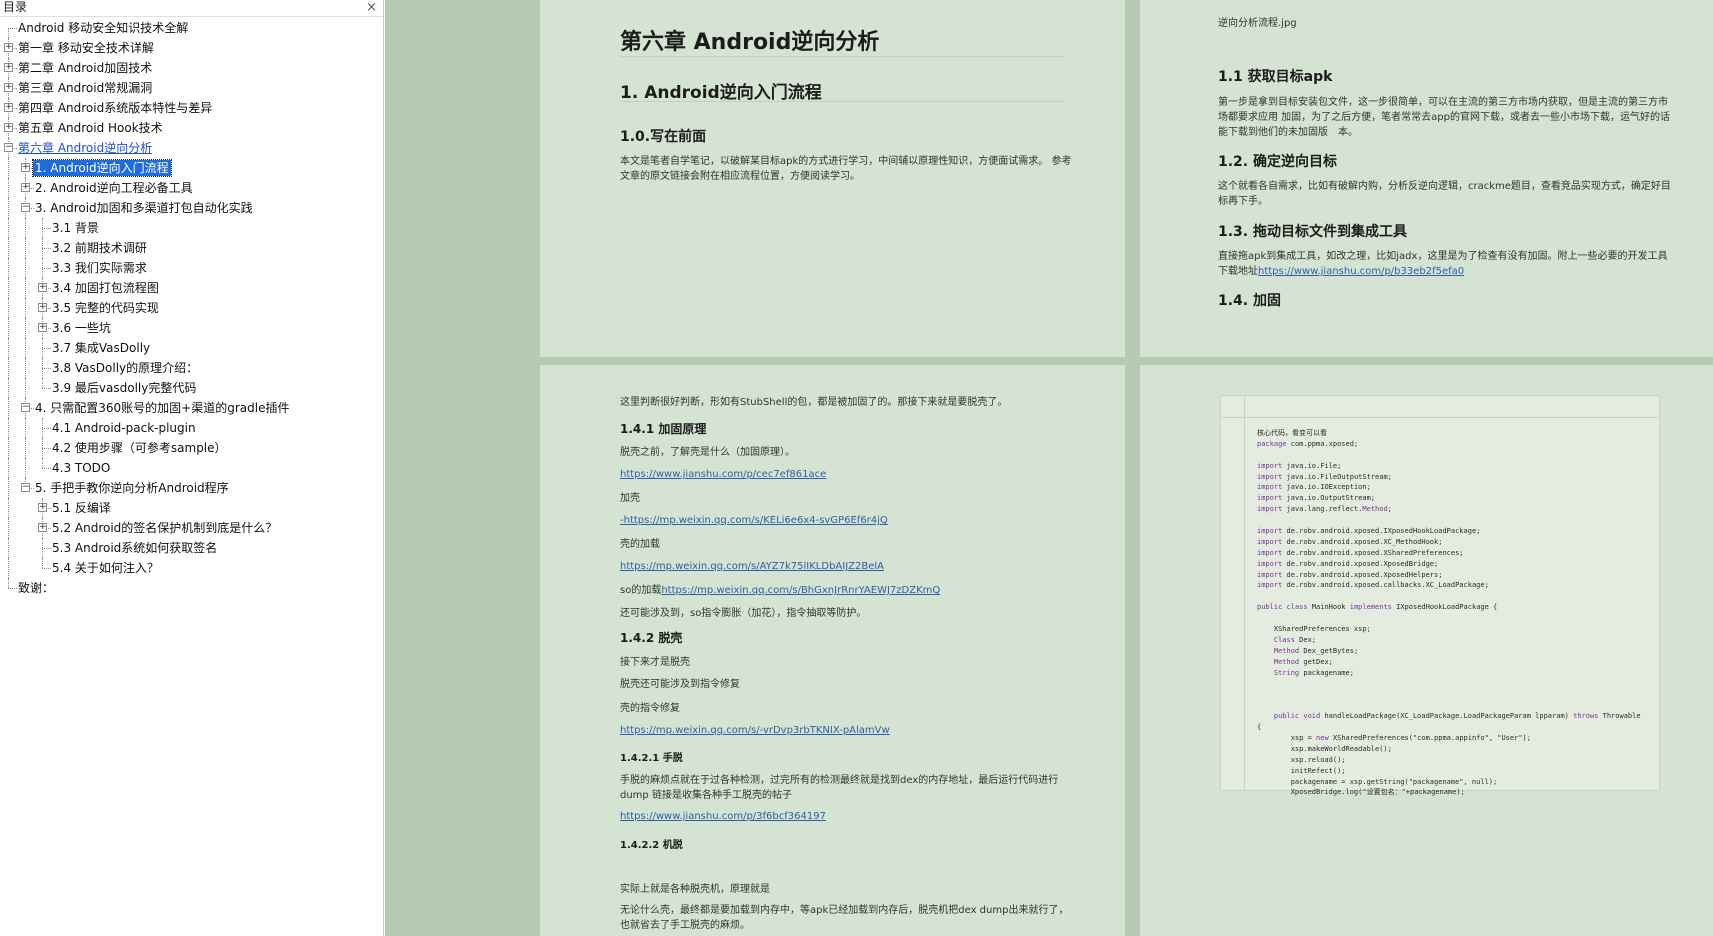  Describe the element at coordinates (191, 68) in the screenshot. I see `toc-item: + 第二章 Android加固技术` at that location.